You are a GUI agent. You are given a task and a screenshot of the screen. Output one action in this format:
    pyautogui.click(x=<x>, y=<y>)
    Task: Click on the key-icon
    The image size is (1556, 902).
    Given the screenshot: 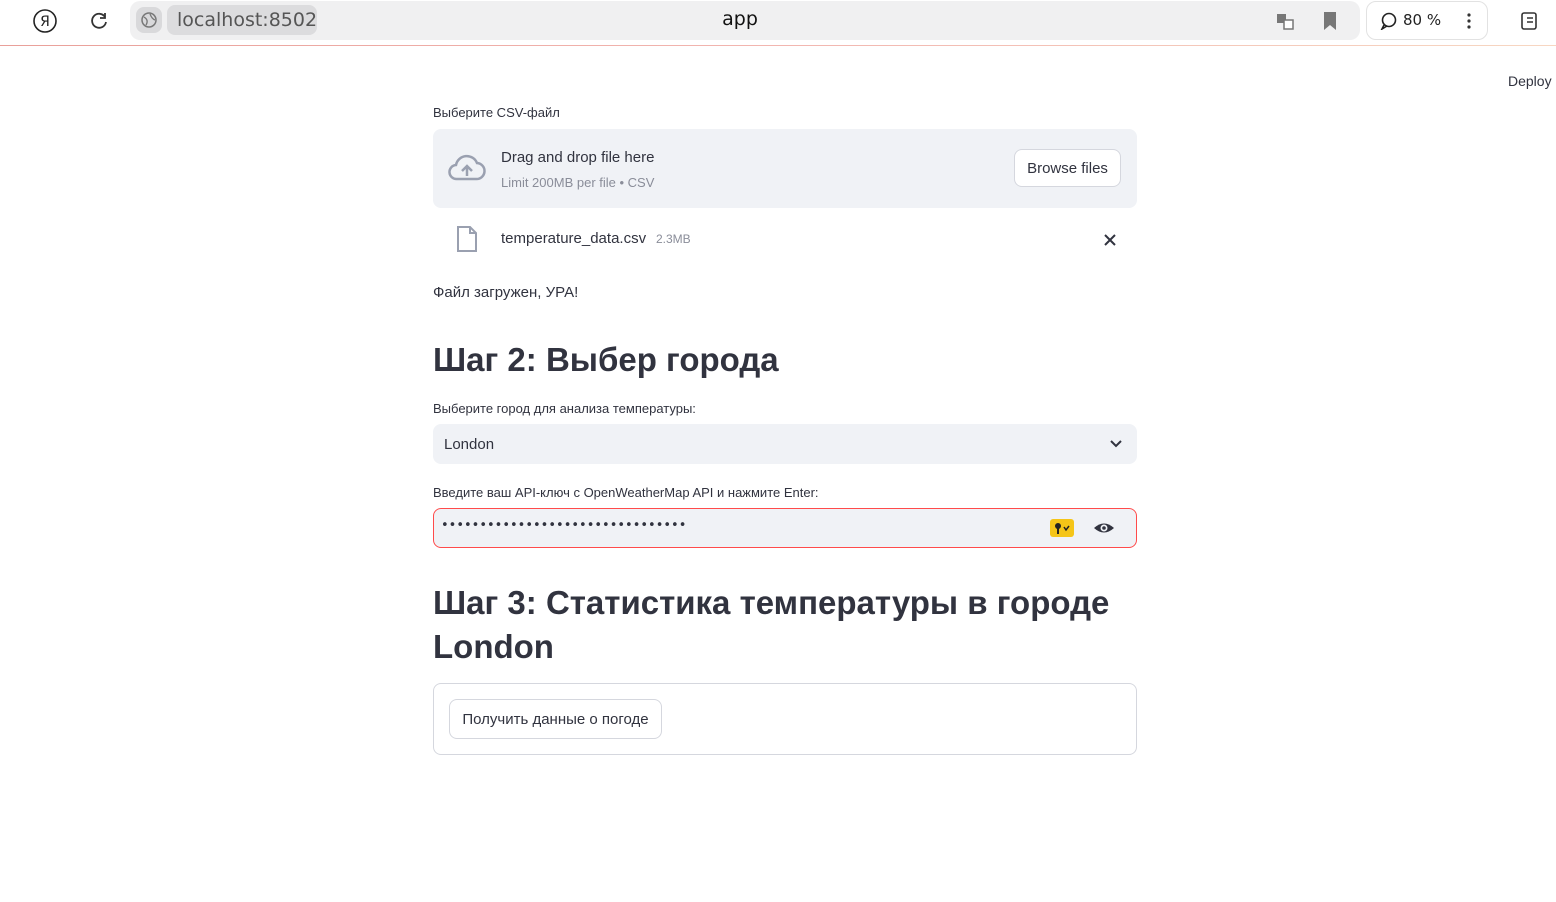 What is the action you would take?
    pyautogui.click(x=1062, y=528)
    